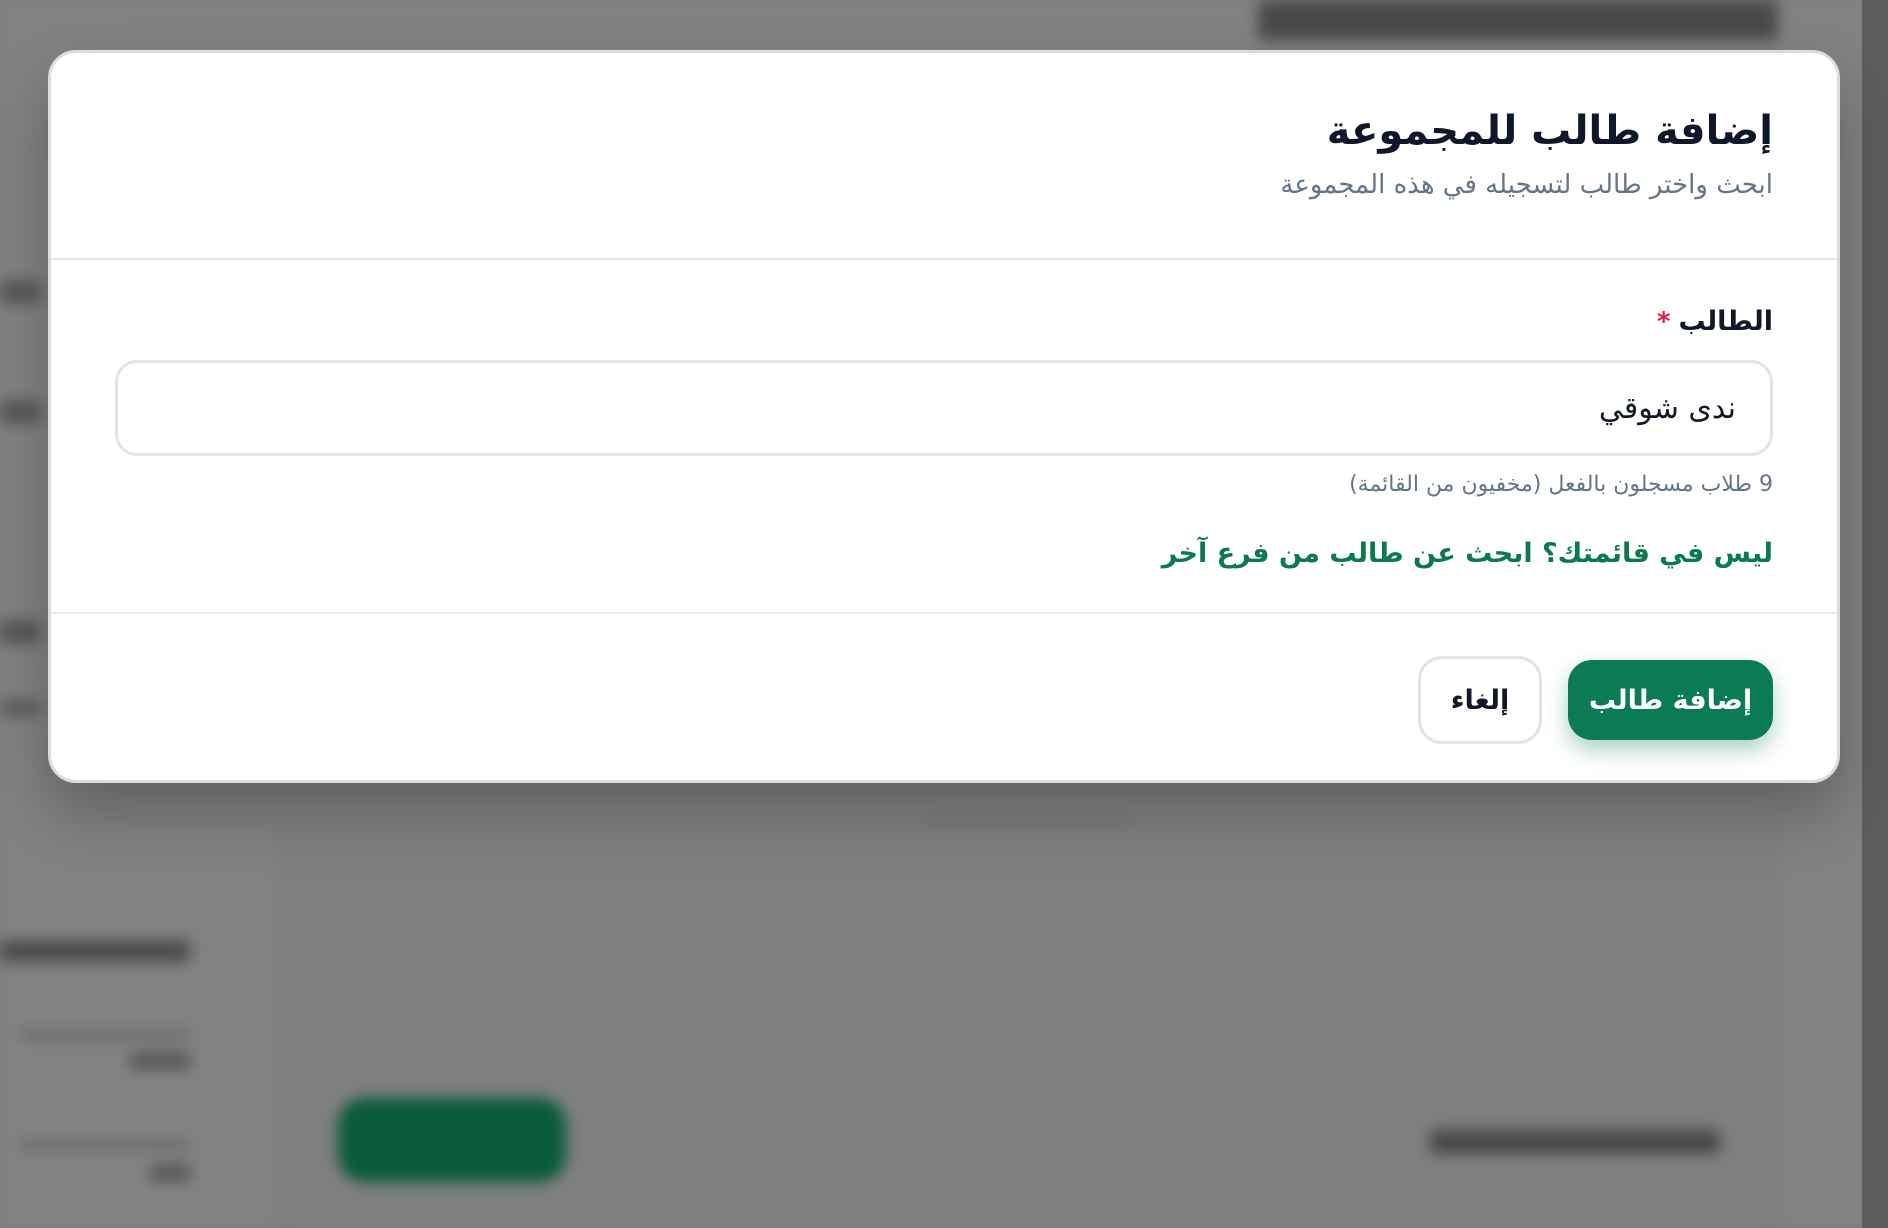 Image resolution: width=1888 pixels, height=1228 pixels. What do you see at coordinates (1549, 131) in the screenshot?
I see `modal-title: إضافة طالب للمجموعة` at bounding box center [1549, 131].